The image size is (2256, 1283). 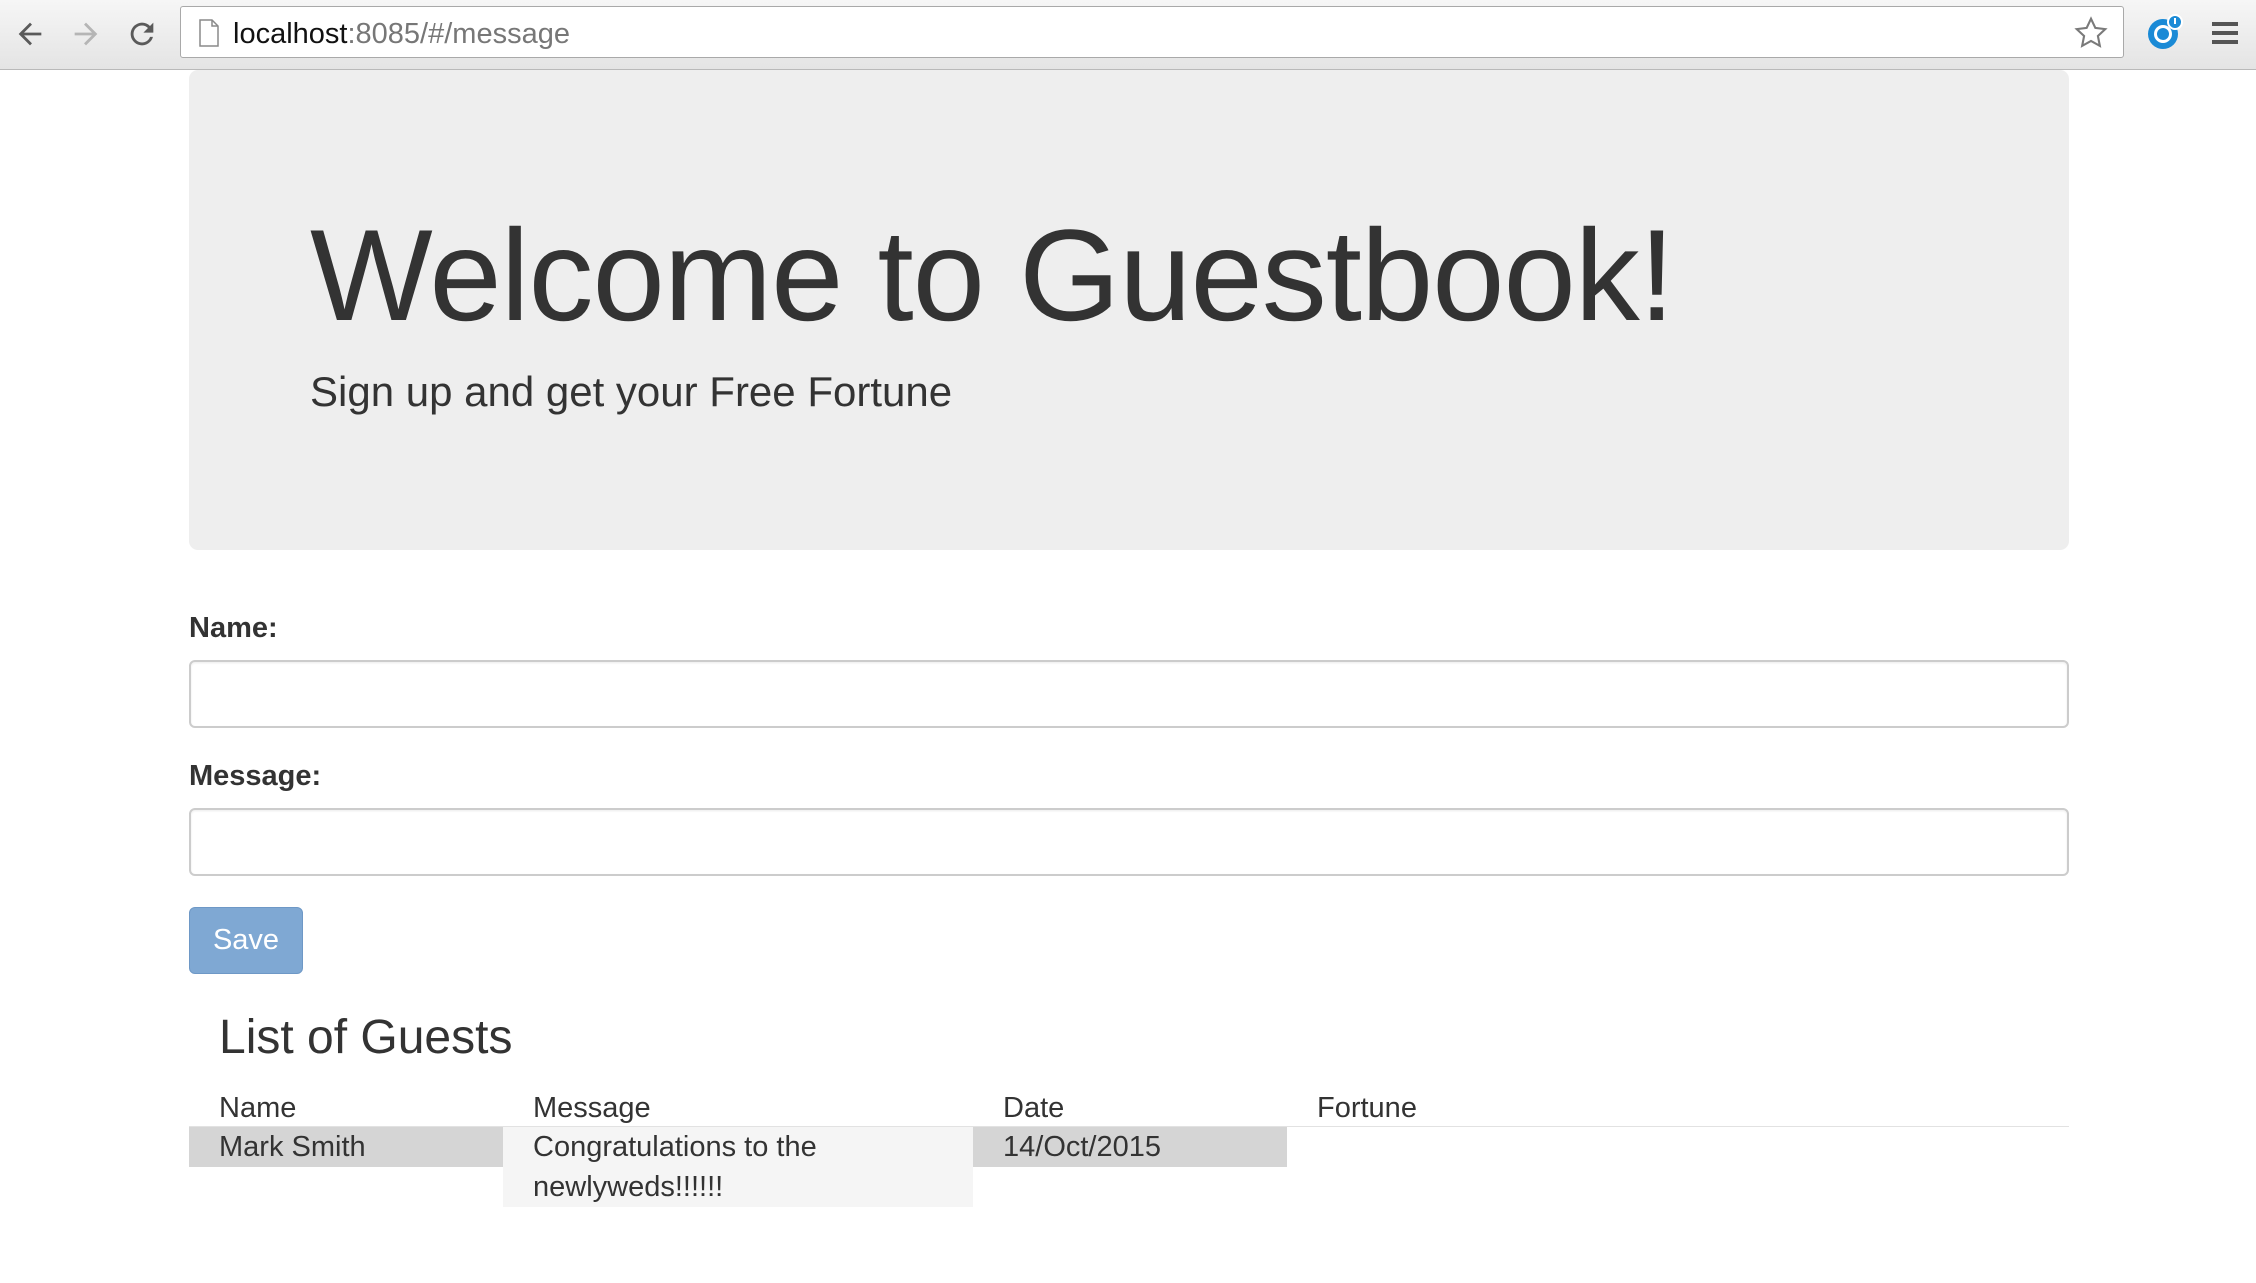 I want to click on name-label: Name:, so click(x=233, y=628).